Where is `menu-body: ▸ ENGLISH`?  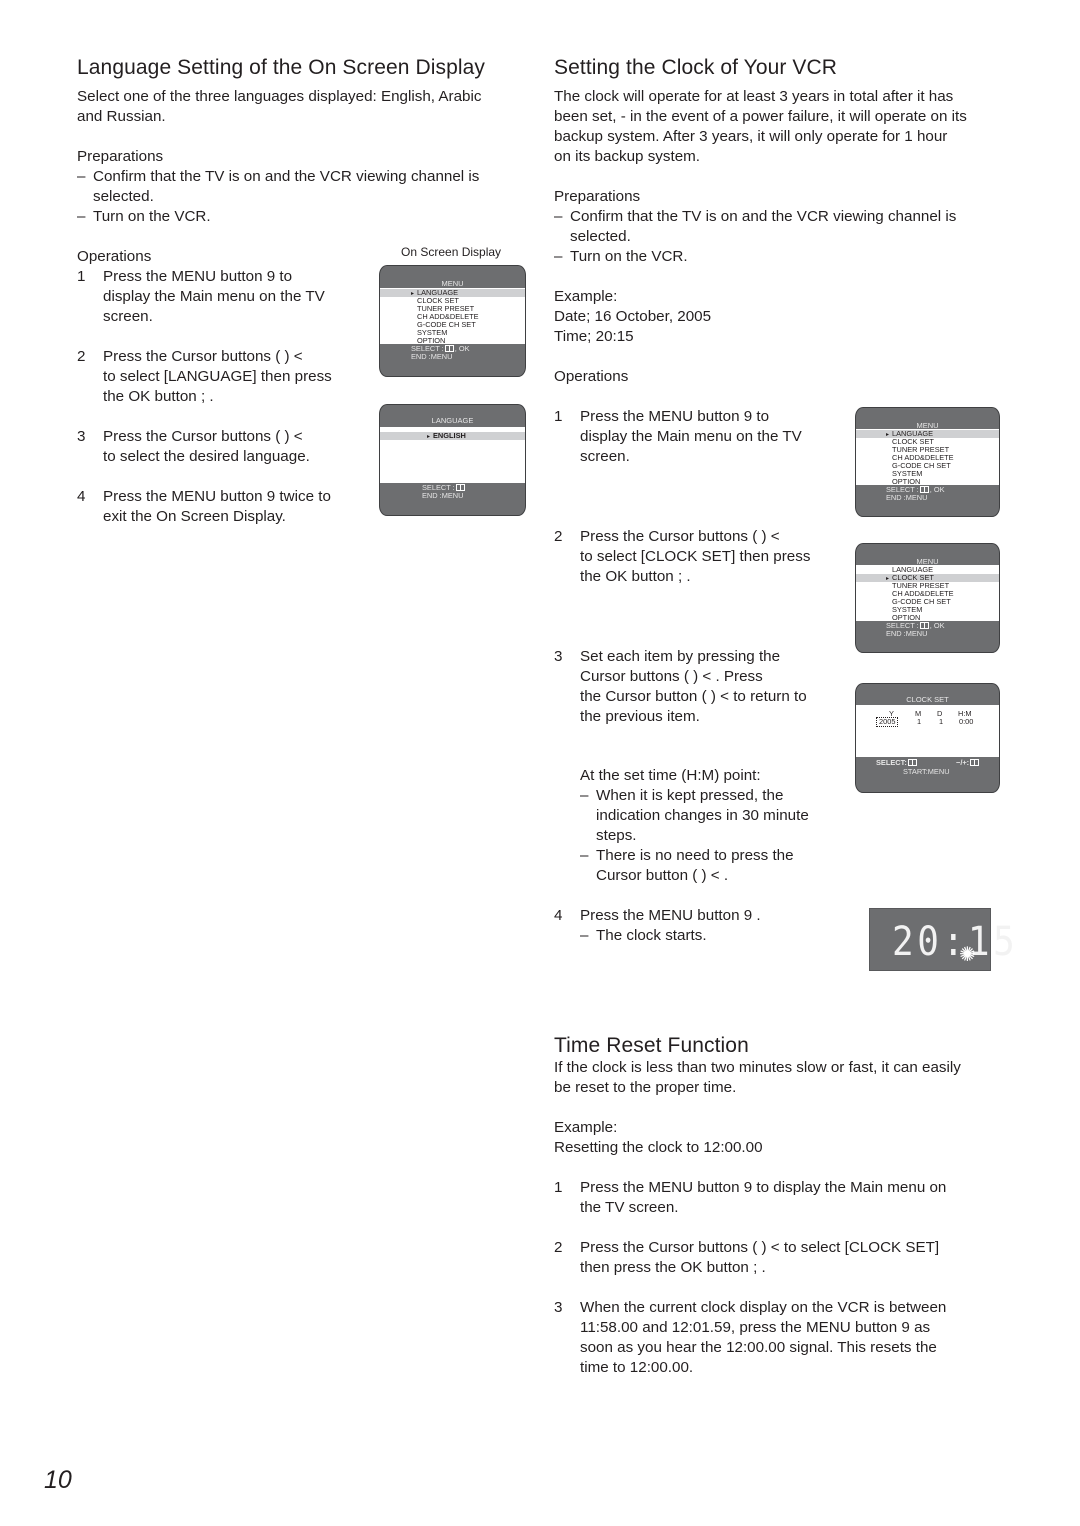 menu-body: ▸ ENGLISH is located at coordinates (452, 455).